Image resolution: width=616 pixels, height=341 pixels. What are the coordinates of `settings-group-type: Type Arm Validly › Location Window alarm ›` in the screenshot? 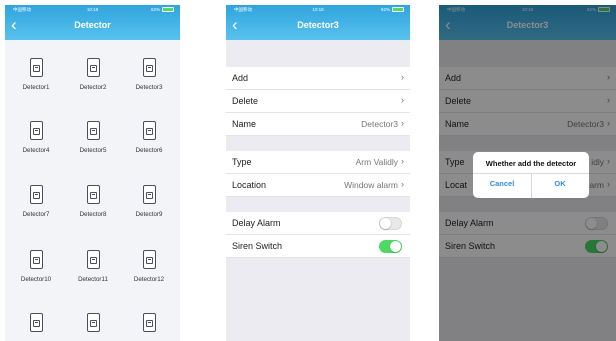 It's located at (318, 174).